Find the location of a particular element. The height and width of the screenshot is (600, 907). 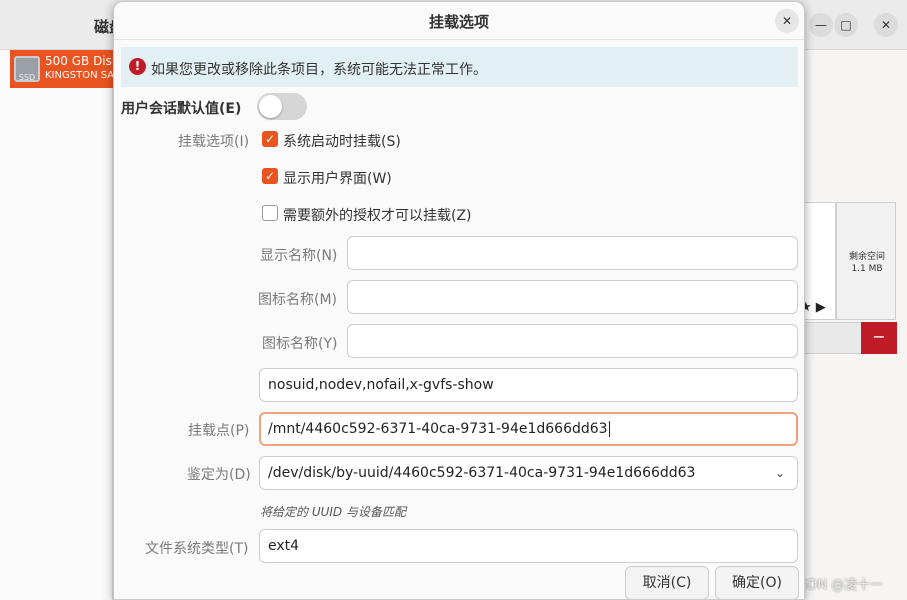

switch-knob is located at coordinates (270, 106).